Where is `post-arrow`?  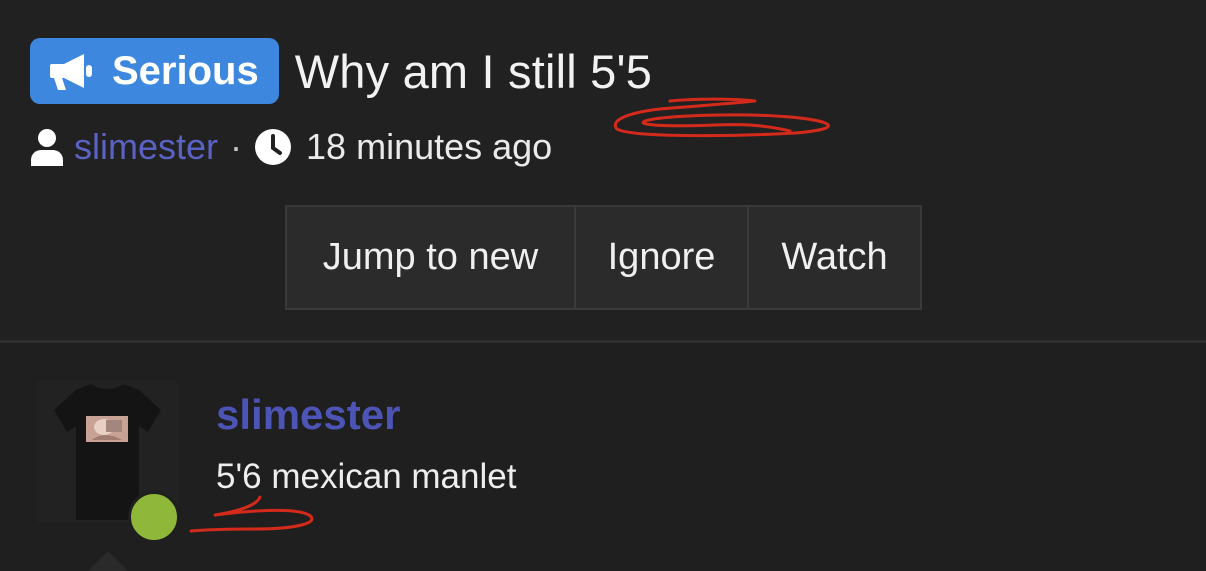
post-arrow is located at coordinates (108, 561).